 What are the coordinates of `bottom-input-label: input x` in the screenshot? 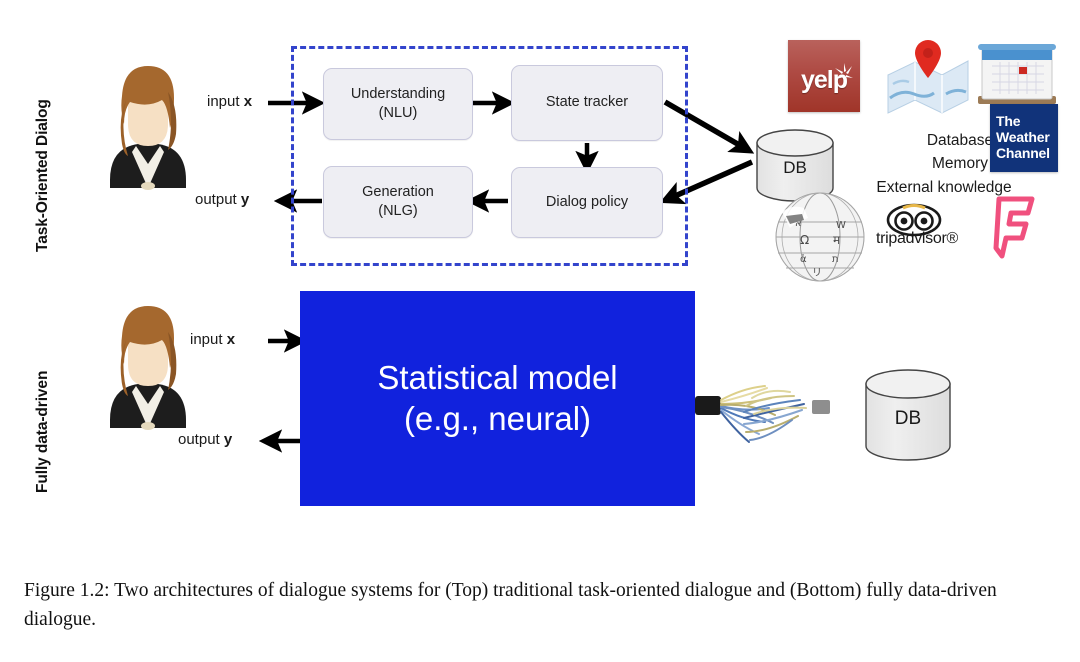 It's located at (213, 339).